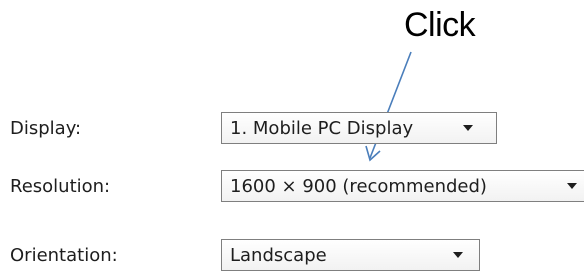 The width and height of the screenshot is (584, 276). What do you see at coordinates (373, 153) in the screenshot?
I see `callout-arrow-head` at bounding box center [373, 153].